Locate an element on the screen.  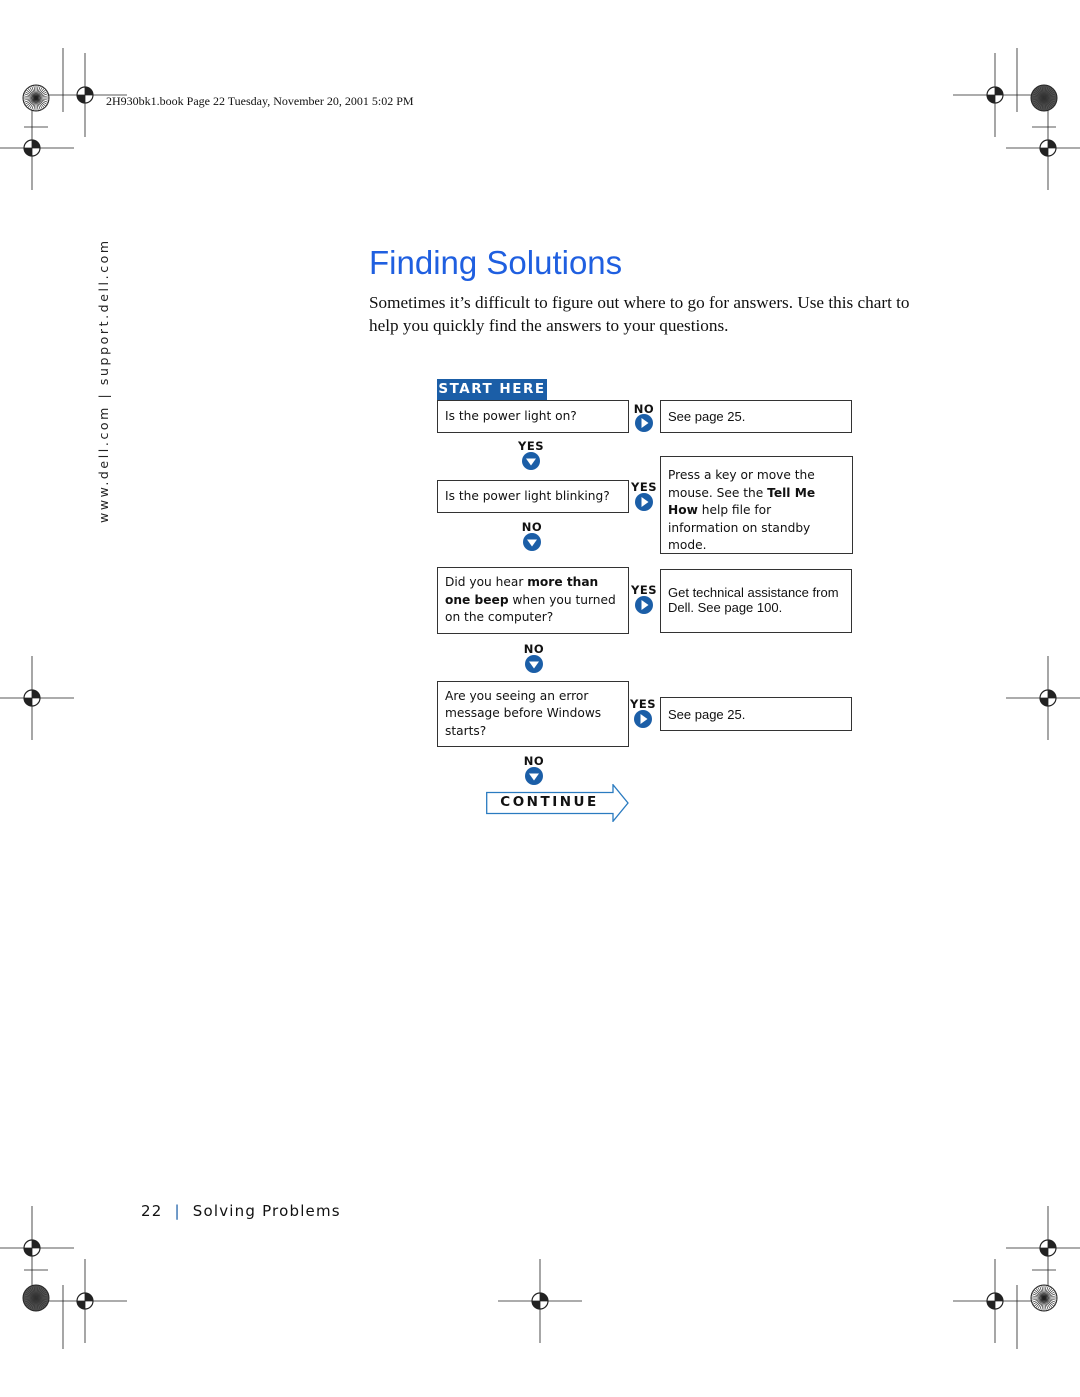
question-text: Is the power light blinking? is located at coordinates (527, 495).